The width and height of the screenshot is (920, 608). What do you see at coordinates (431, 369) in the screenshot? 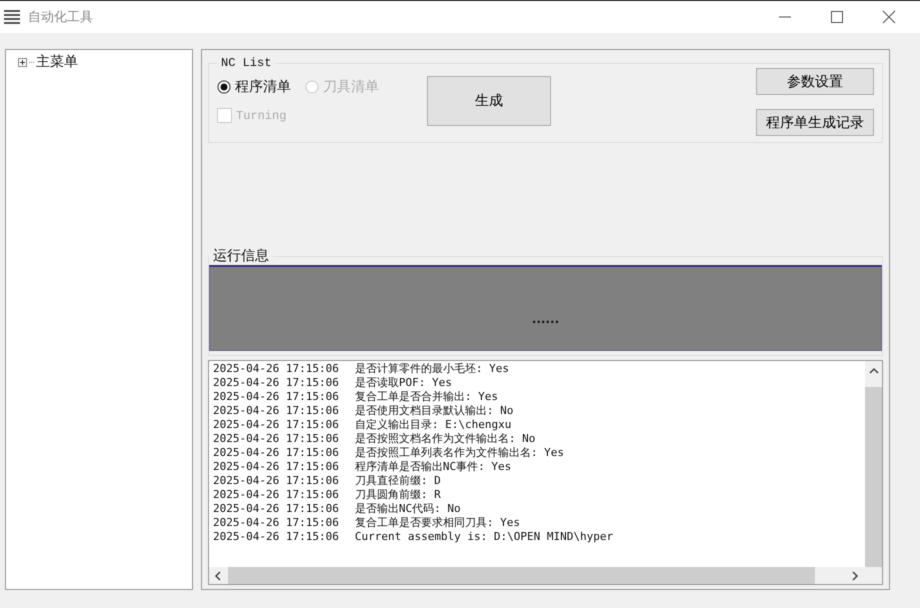
I see `log-message: 是否计算零件的最小毛坯: Yes` at bounding box center [431, 369].